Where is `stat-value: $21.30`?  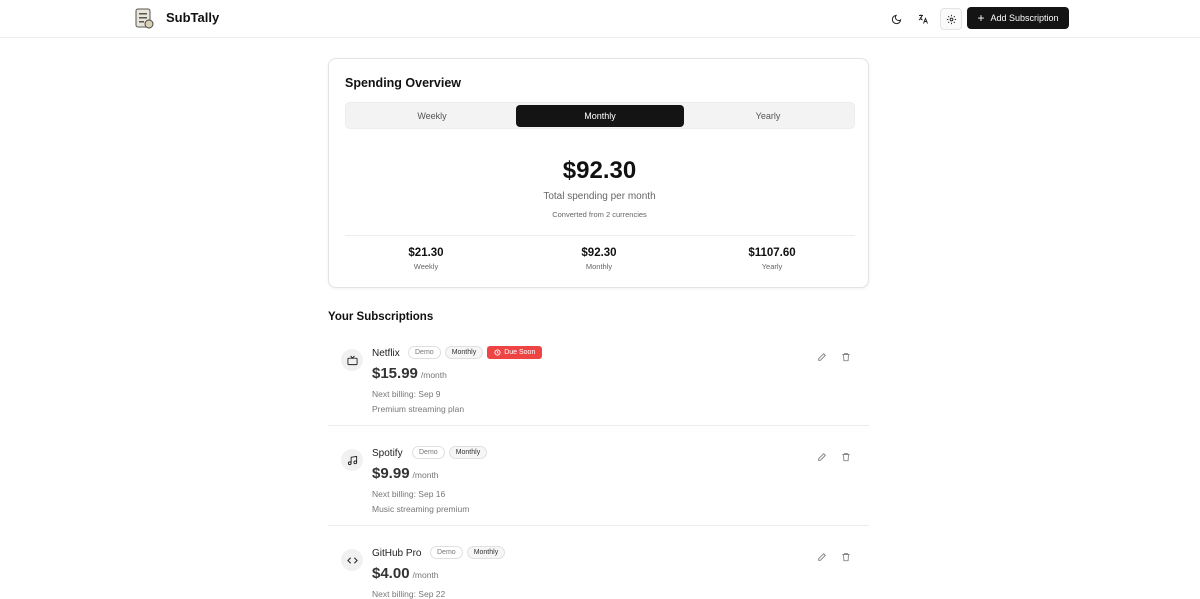
stat-value: $21.30 is located at coordinates (426, 253).